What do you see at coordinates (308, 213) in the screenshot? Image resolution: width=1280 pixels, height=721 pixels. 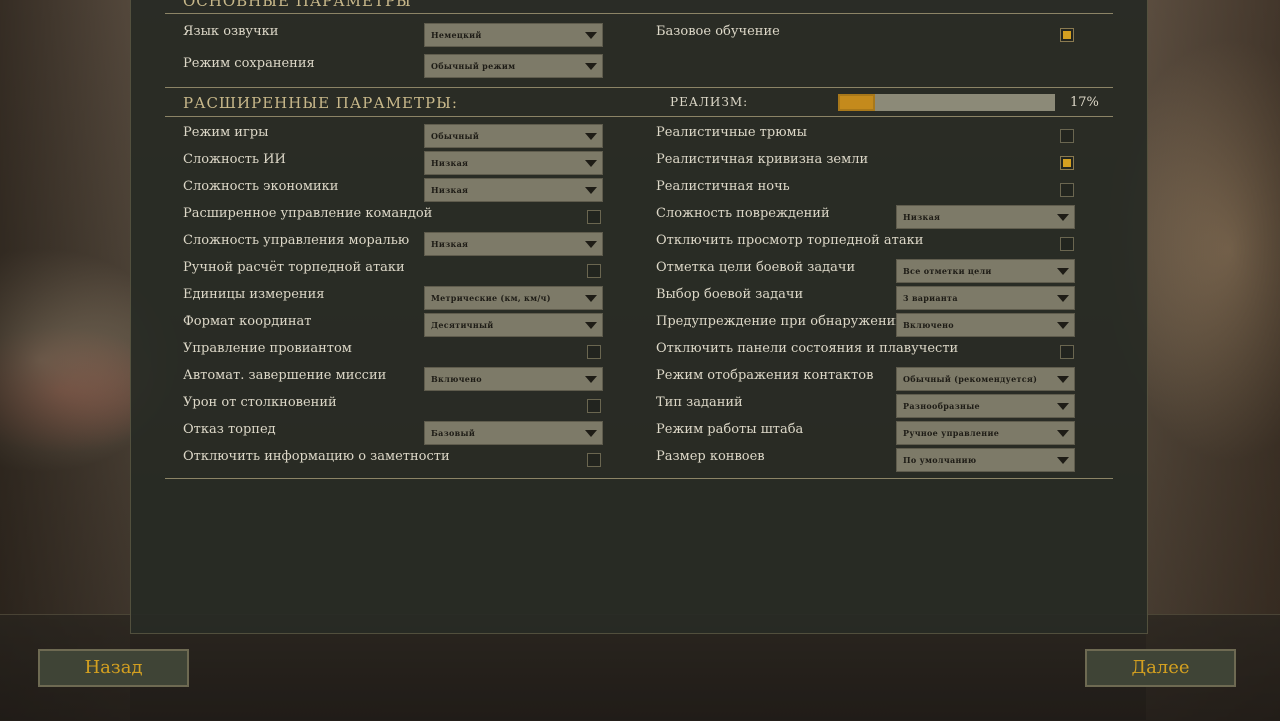 I see `setting-label: Расширенное управление командой` at bounding box center [308, 213].